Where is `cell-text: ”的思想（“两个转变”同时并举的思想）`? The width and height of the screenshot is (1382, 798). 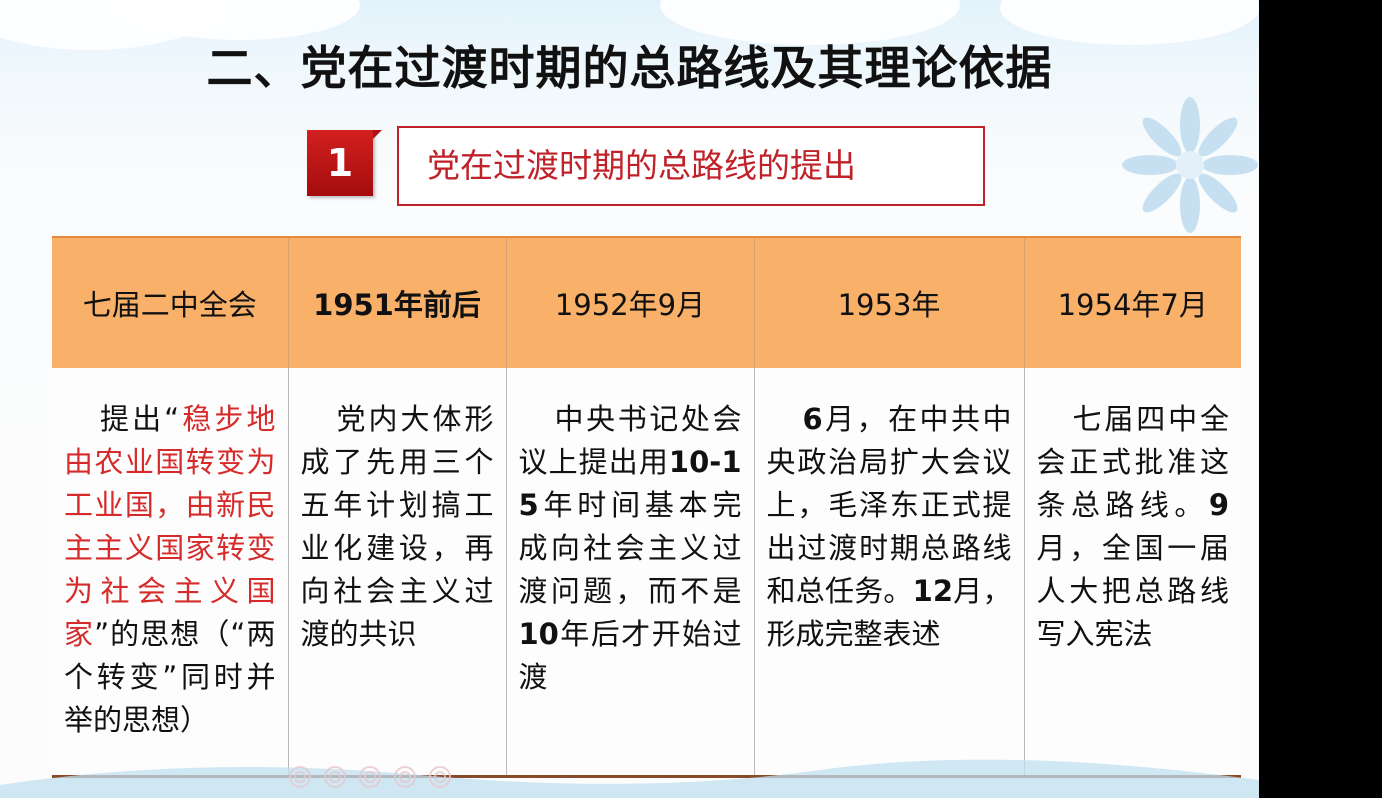
cell-text: ”的思想（“两个转变”同时并举的思想） is located at coordinates (170, 677).